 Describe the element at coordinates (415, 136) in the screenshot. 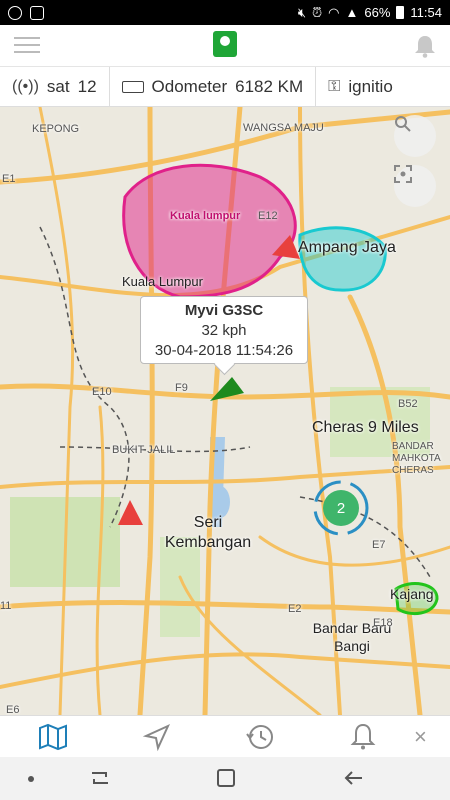

I see `zoom-search-button` at that location.